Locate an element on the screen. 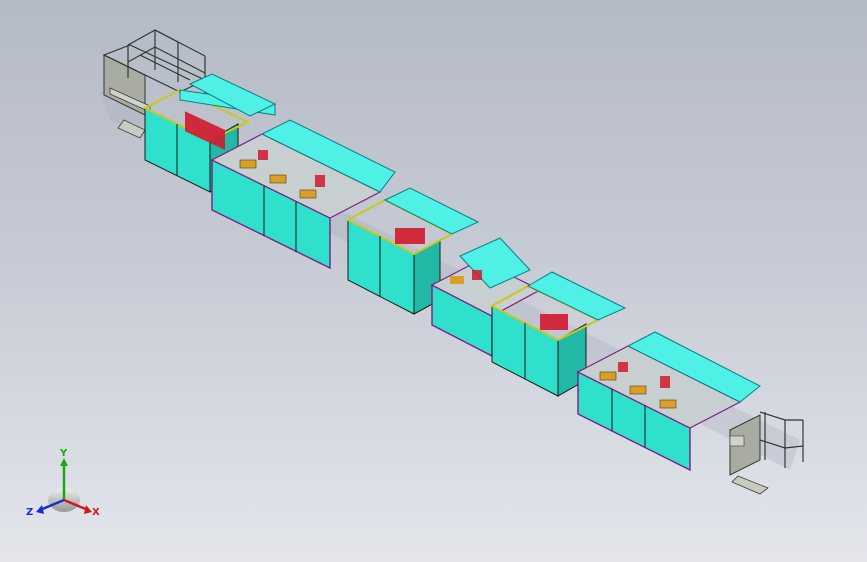 The image size is (867, 562). y-axis-label: Y is located at coordinates (63, 453).